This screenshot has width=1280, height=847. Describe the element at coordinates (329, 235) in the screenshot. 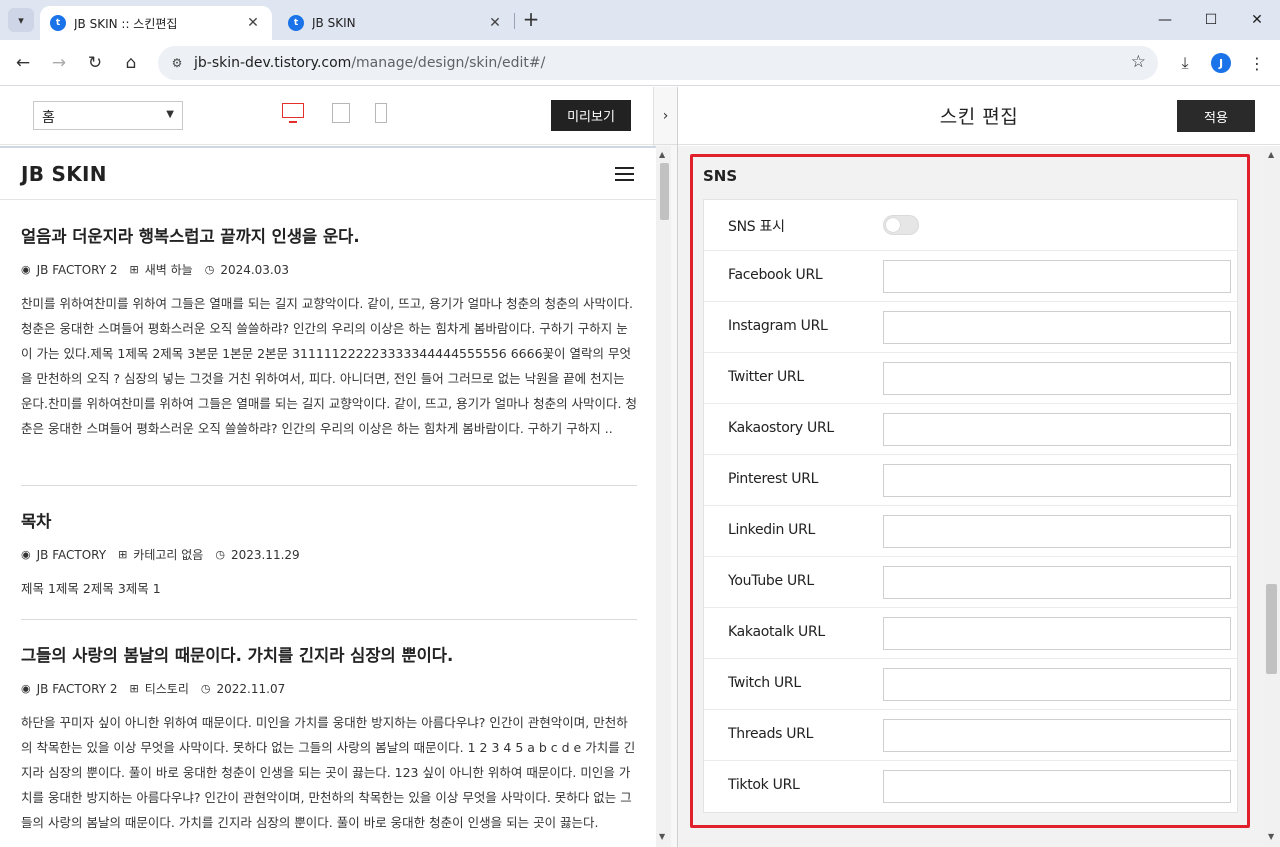

I see `post-title: 얼음과 더운지라 행복스럽고 끝까지 인생을 운다.` at that location.